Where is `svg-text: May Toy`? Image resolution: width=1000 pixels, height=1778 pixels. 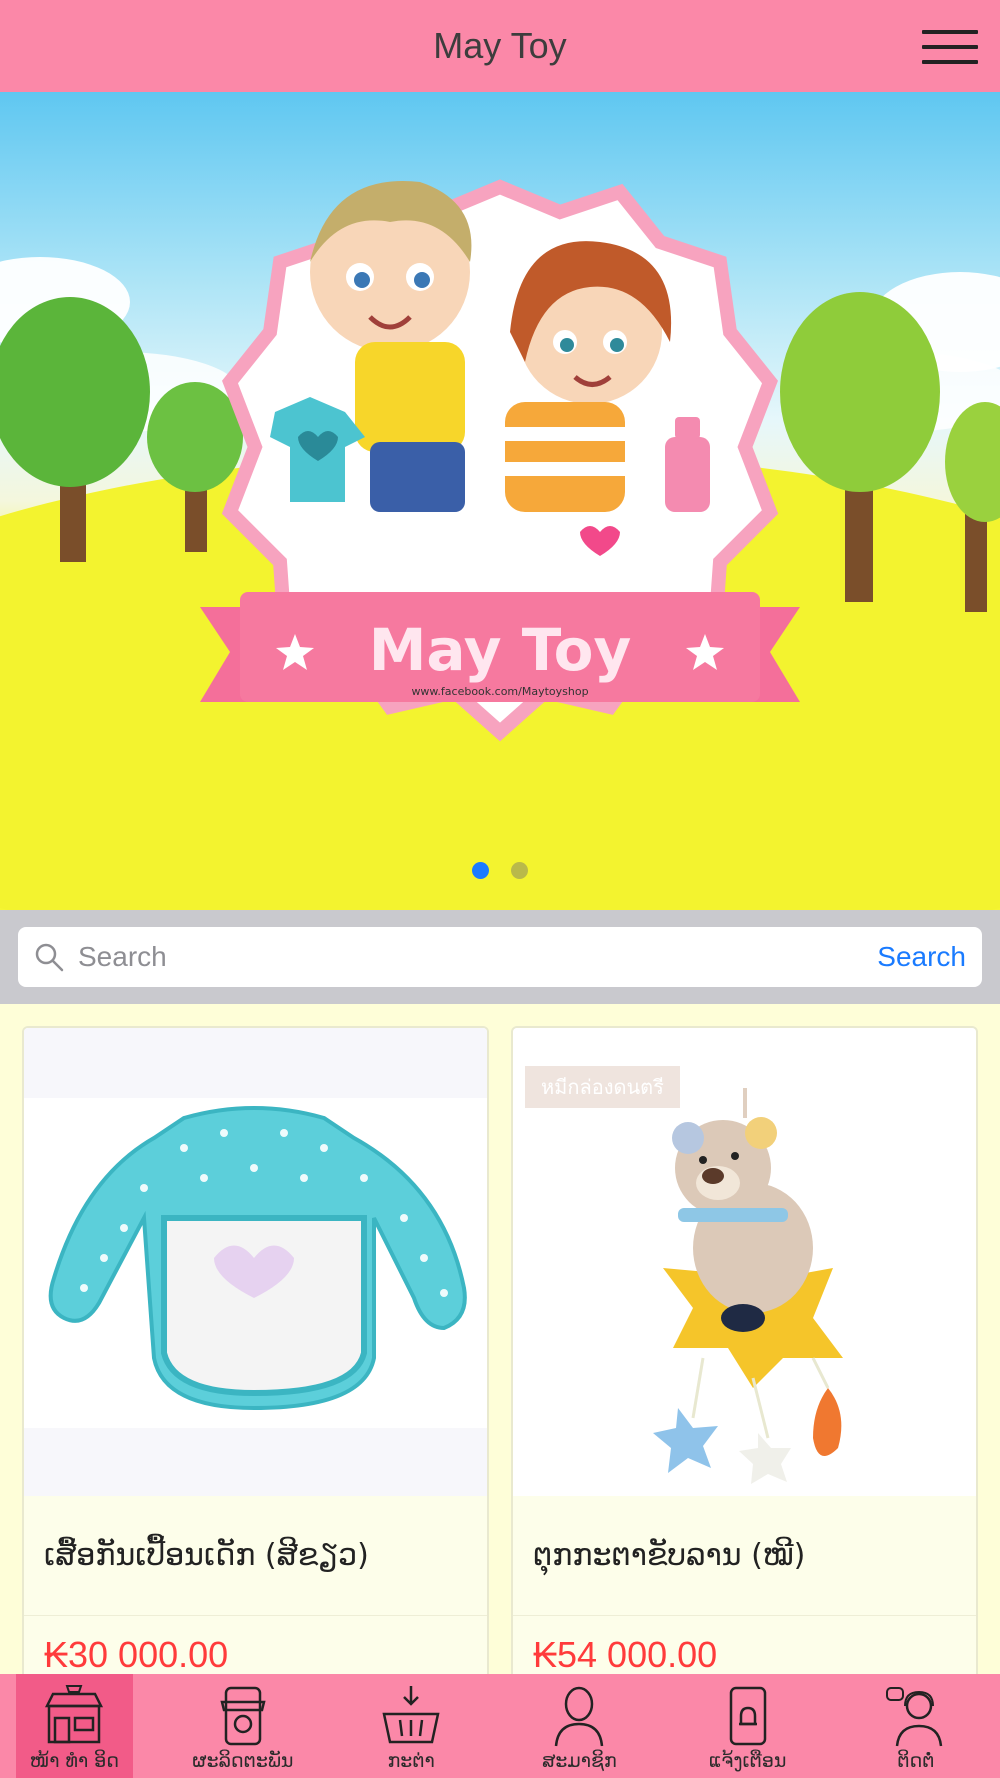
svg-text: May Toy is located at coordinates (500, 650).